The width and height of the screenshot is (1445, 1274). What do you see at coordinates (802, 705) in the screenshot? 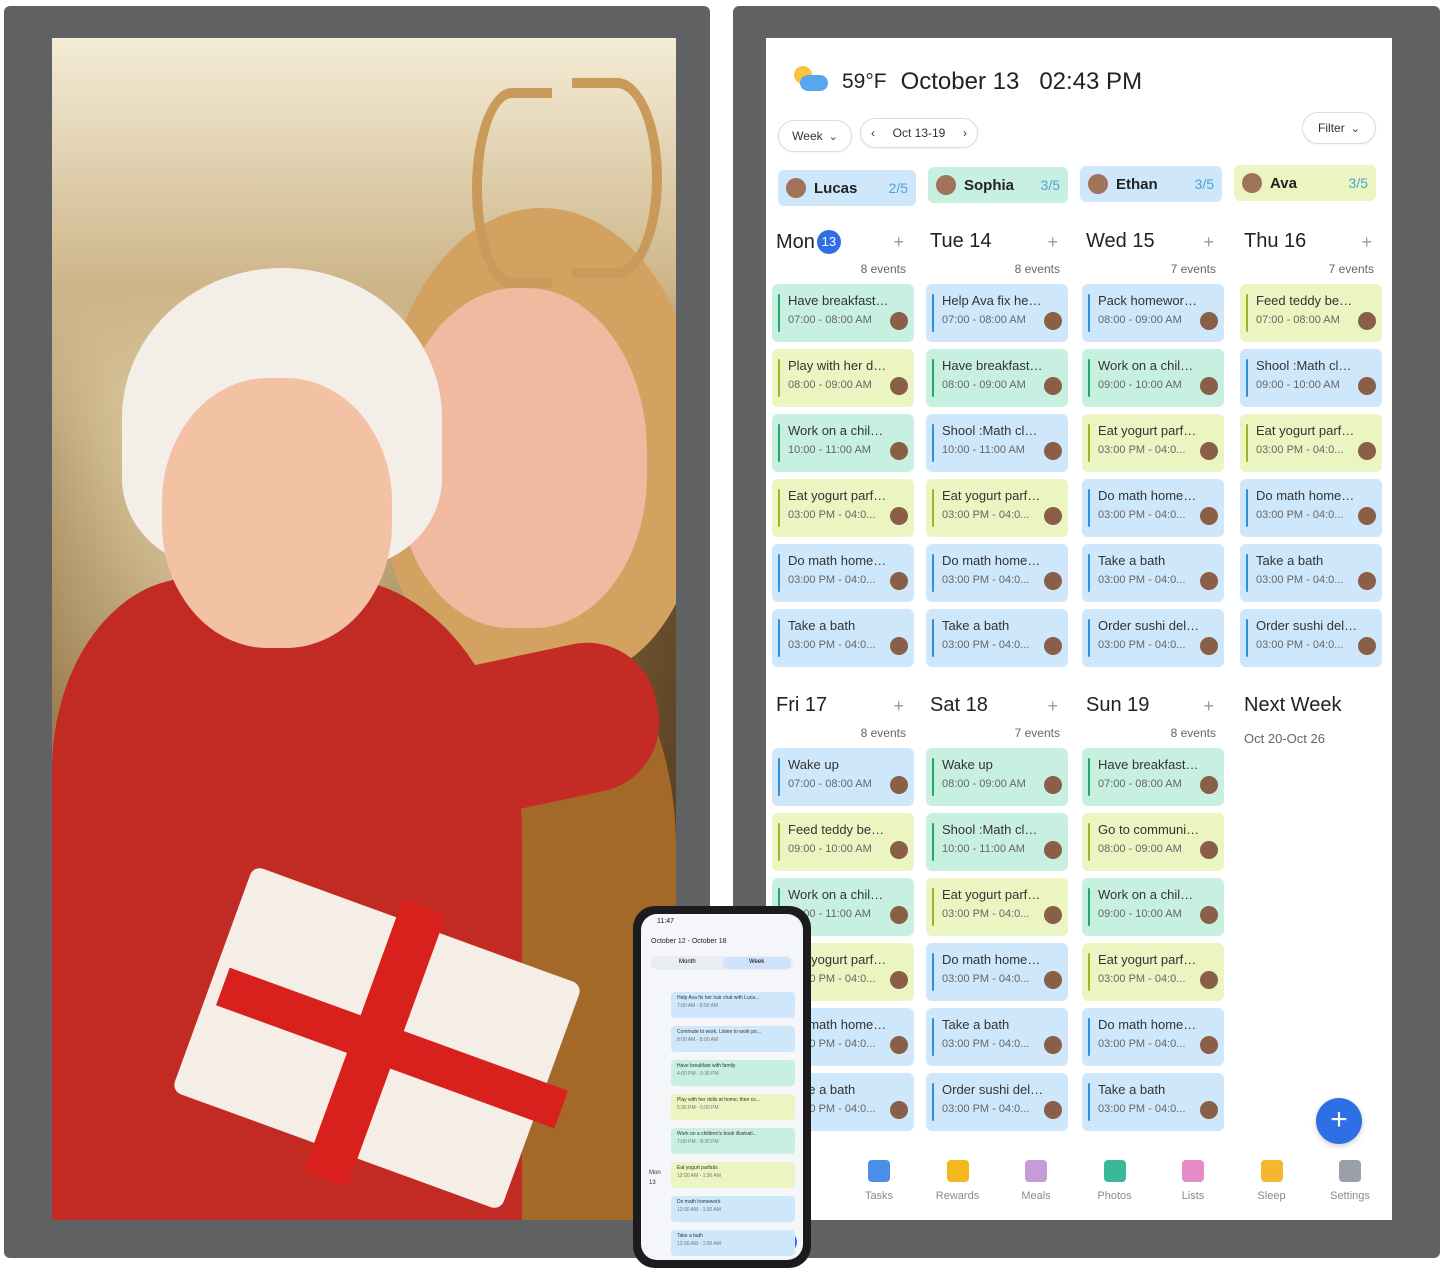
I see `day-name-text: Fri 17` at bounding box center [802, 705].